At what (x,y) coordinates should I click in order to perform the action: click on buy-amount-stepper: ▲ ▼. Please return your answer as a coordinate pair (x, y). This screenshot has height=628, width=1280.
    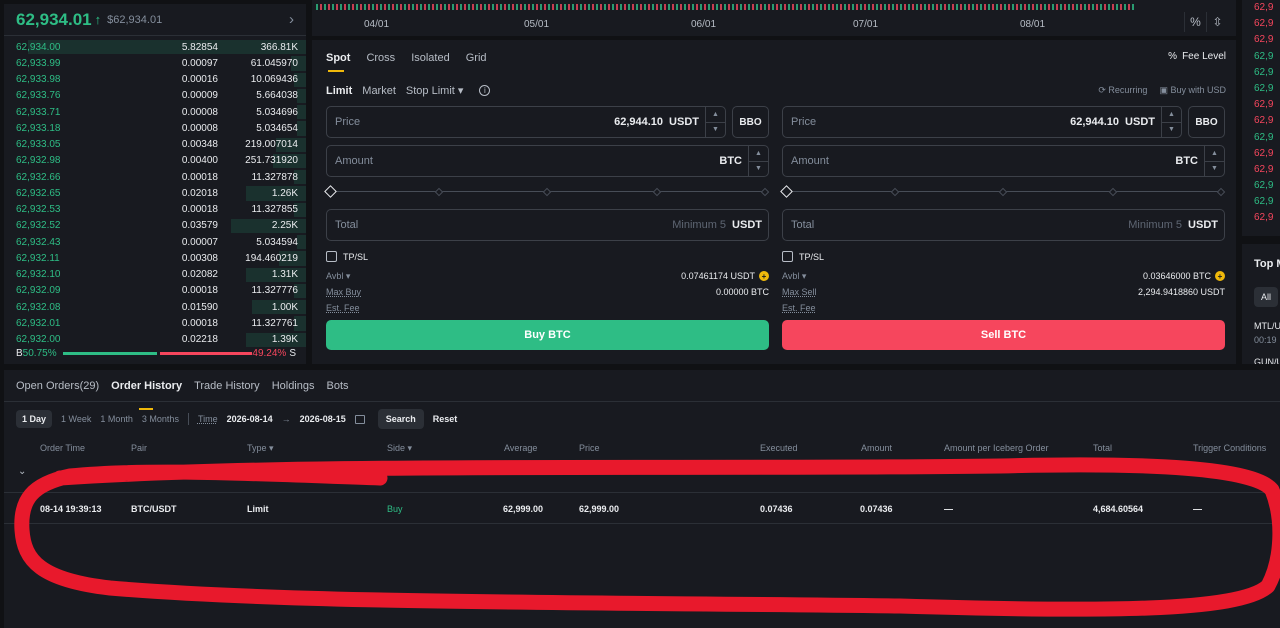
    Looking at the image, I should click on (758, 161).